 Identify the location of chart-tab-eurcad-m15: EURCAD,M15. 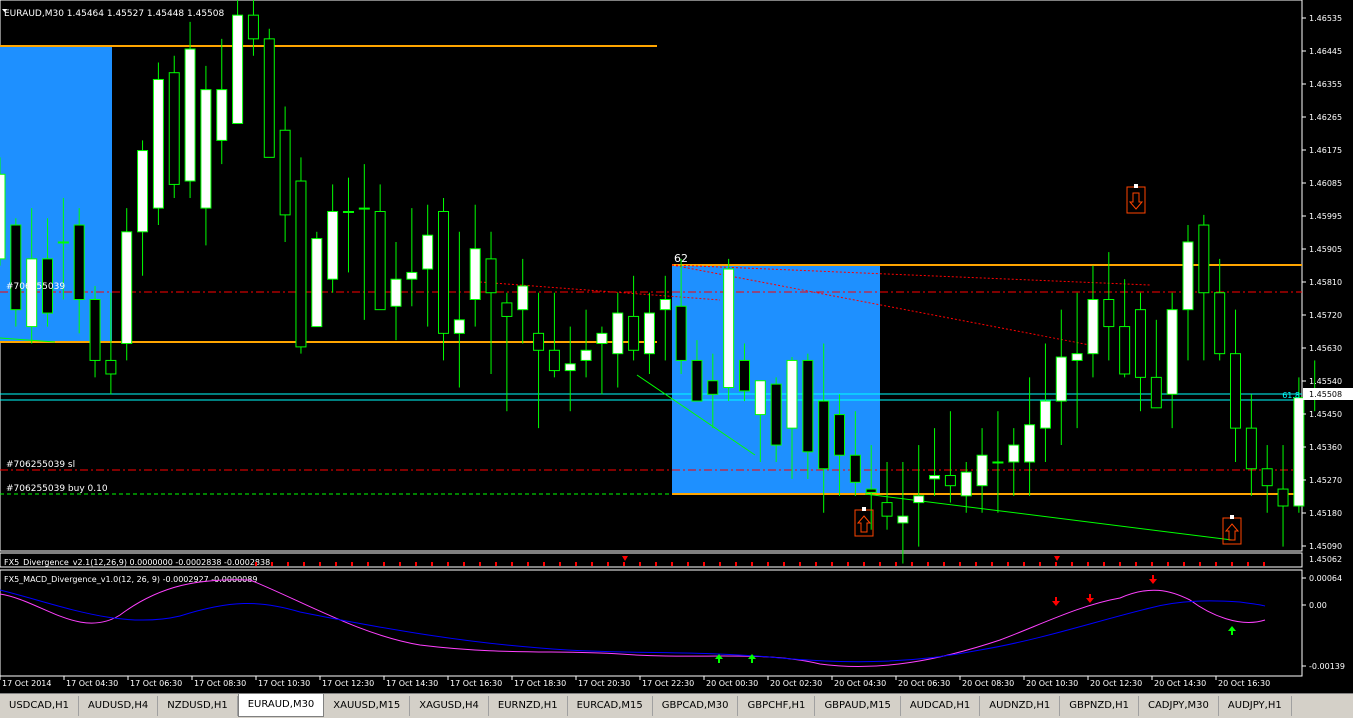
(610, 706).